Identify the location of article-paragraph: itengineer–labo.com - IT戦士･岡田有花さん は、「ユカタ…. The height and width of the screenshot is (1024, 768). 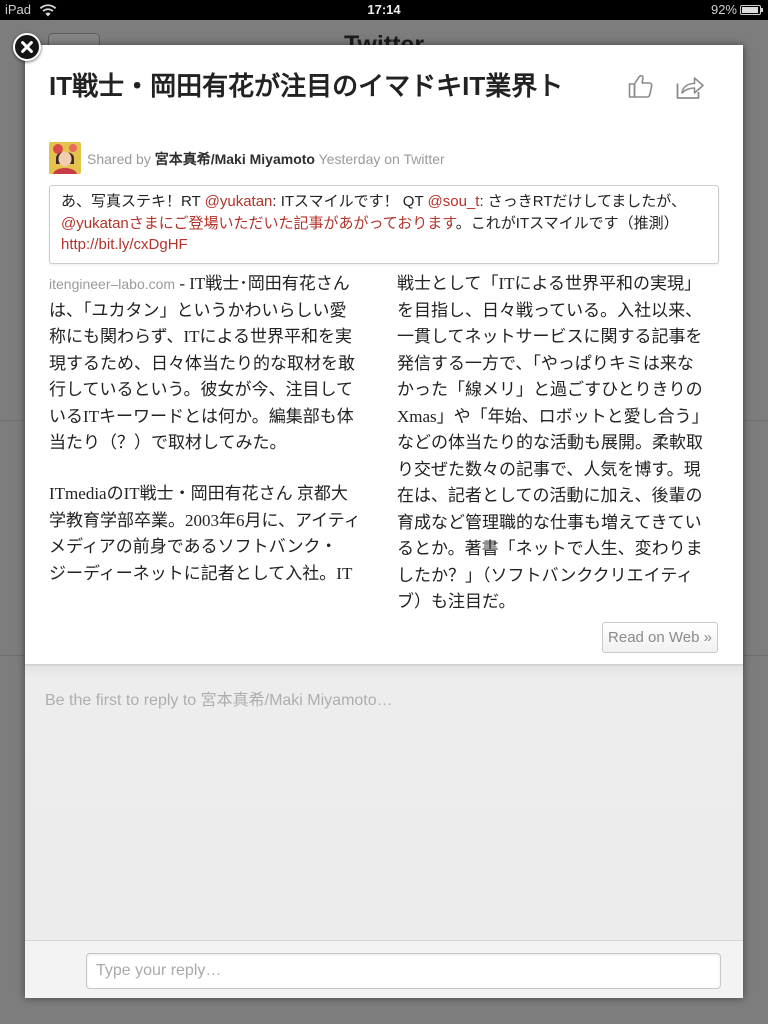
(210, 364).